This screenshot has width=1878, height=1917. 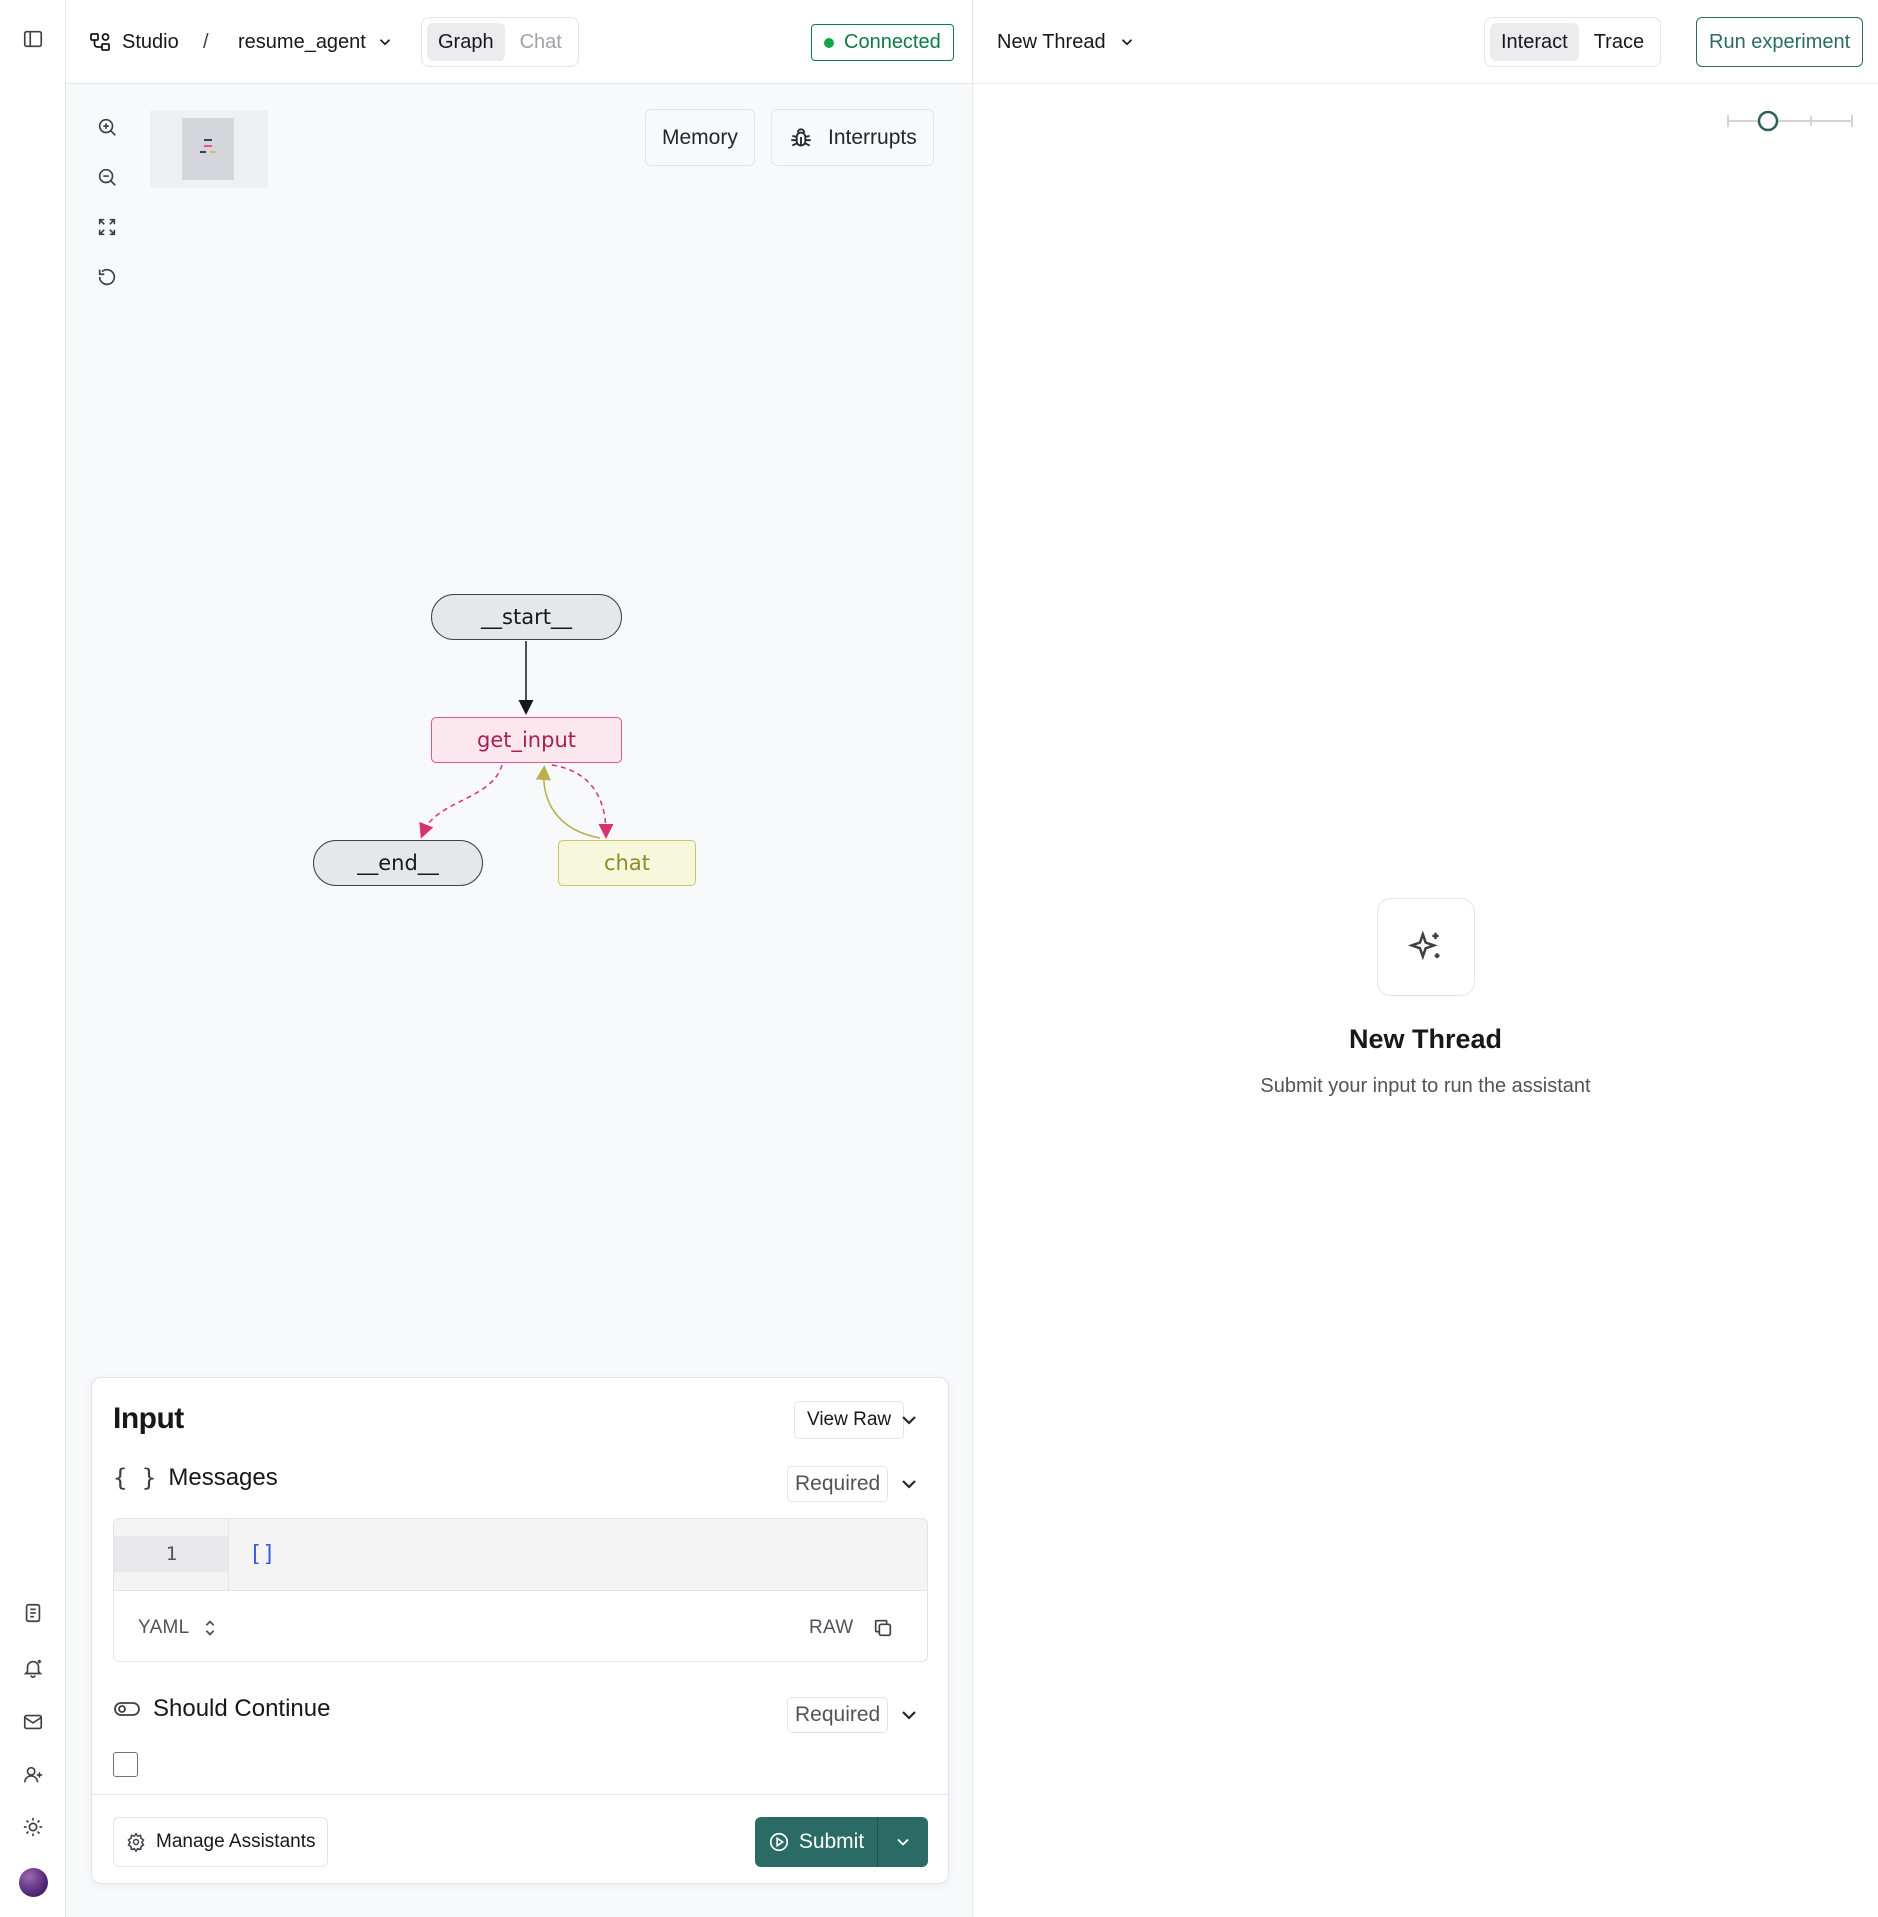 I want to click on sidebar-toggle-icon, so click(x=33, y=39).